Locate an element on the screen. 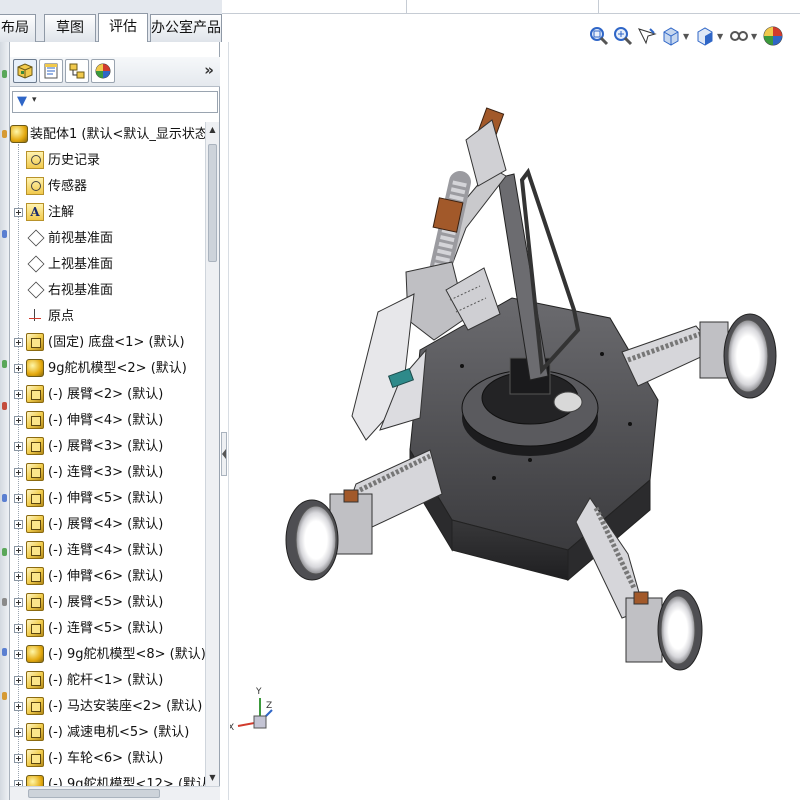 The height and width of the screenshot is (800, 800). tree-item: 右视基准面 is located at coordinates (108, 291).